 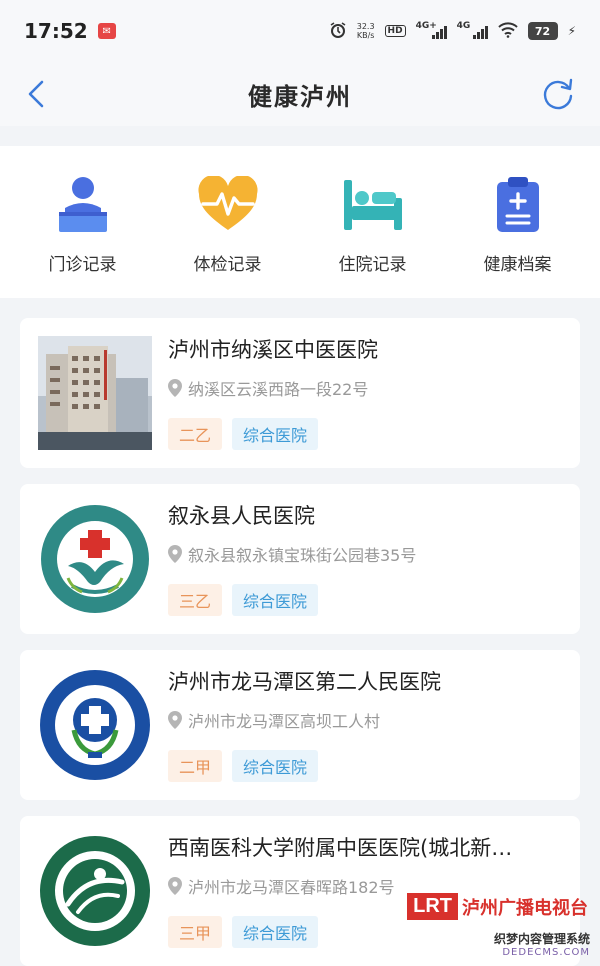 I want to click on page-title: 健康泸州, so click(x=300, y=96).